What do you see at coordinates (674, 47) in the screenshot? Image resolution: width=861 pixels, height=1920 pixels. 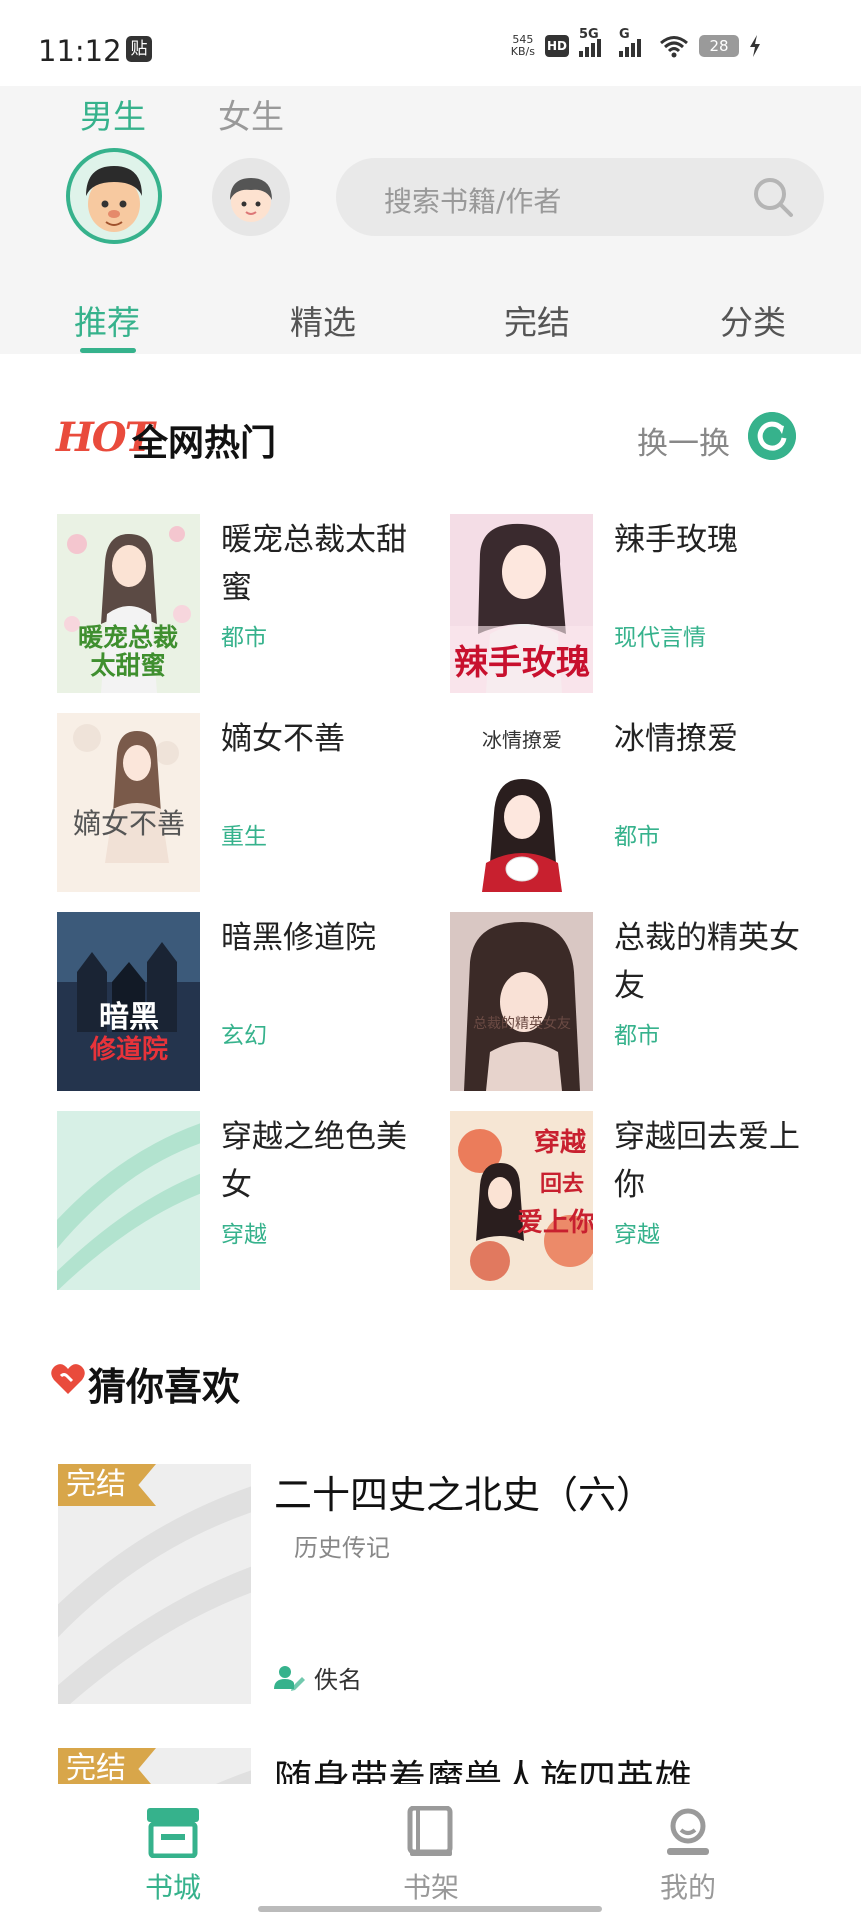 I see `wifi-icon` at bounding box center [674, 47].